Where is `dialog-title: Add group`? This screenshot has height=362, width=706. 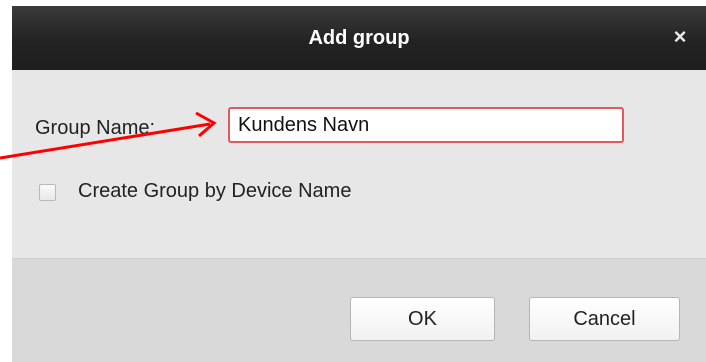 dialog-title: Add group is located at coordinates (359, 38).